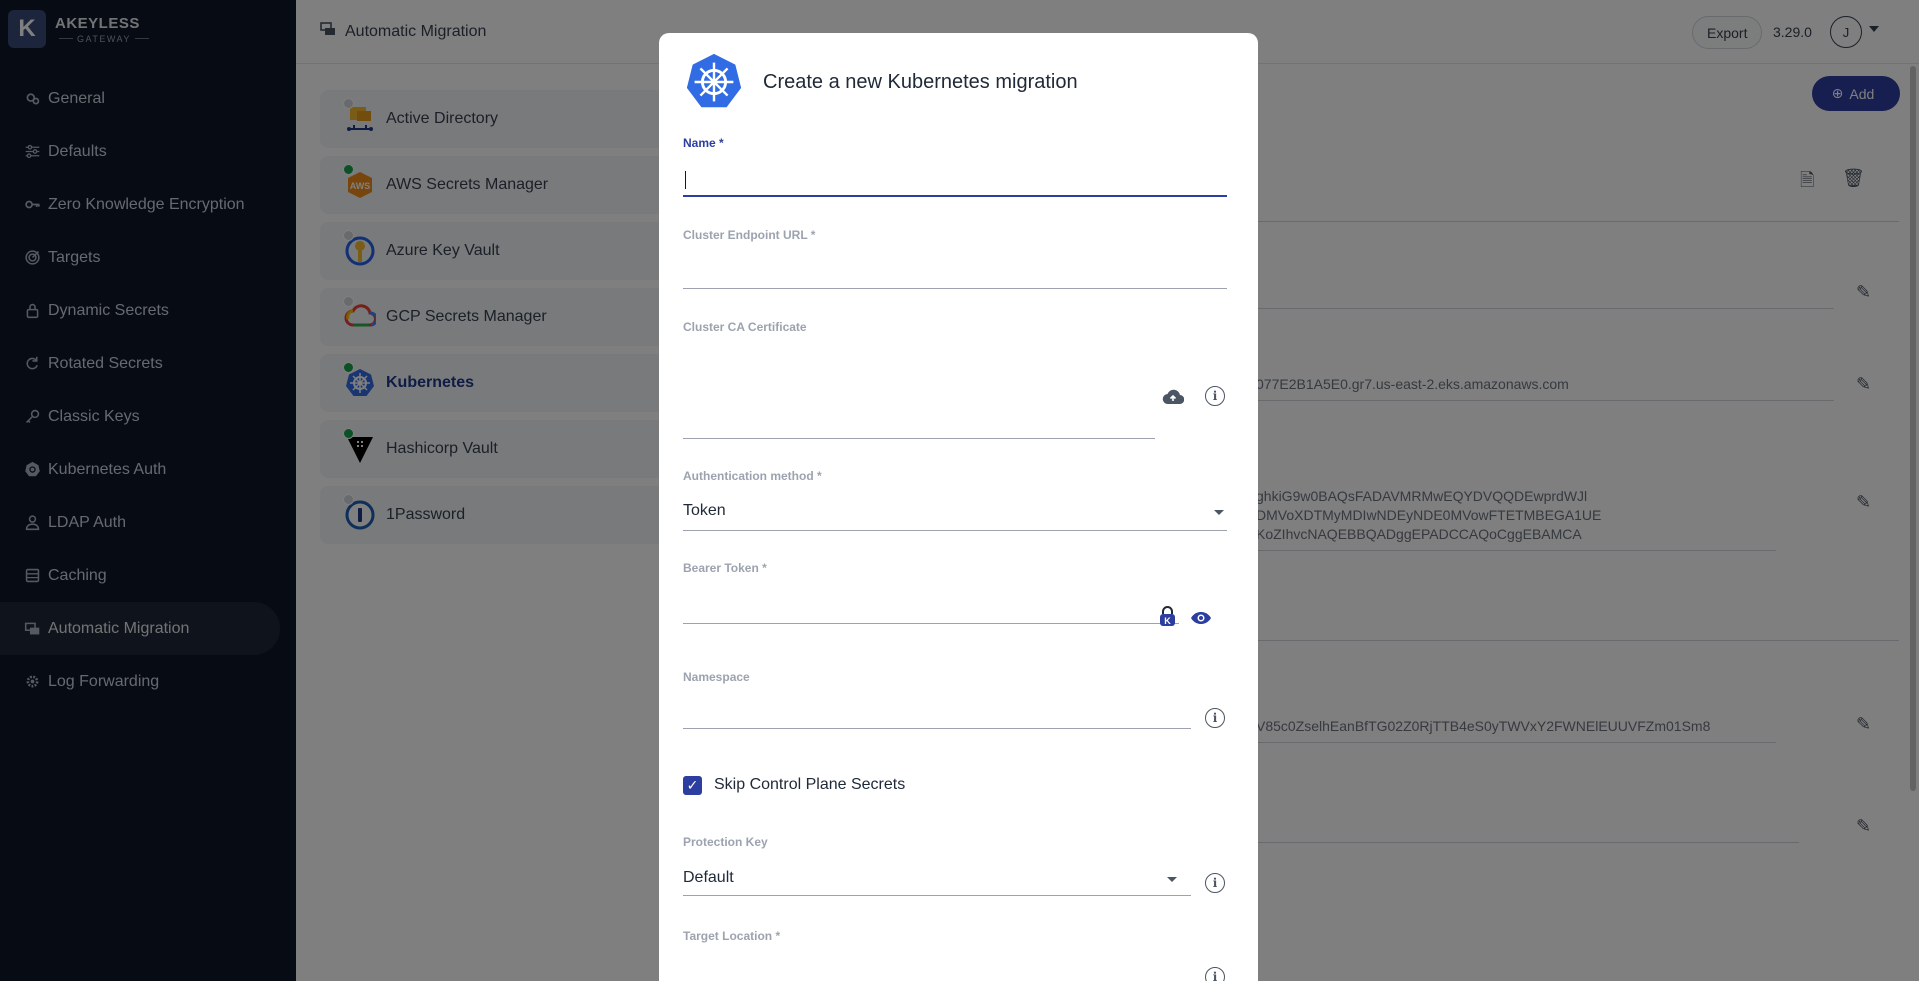 The width and height of the screenshot is (1919, 981). What do you see at coordinates (919, 391) in the screenshot?
I see `ca-certificate-input` at bounding box center [919, 391].